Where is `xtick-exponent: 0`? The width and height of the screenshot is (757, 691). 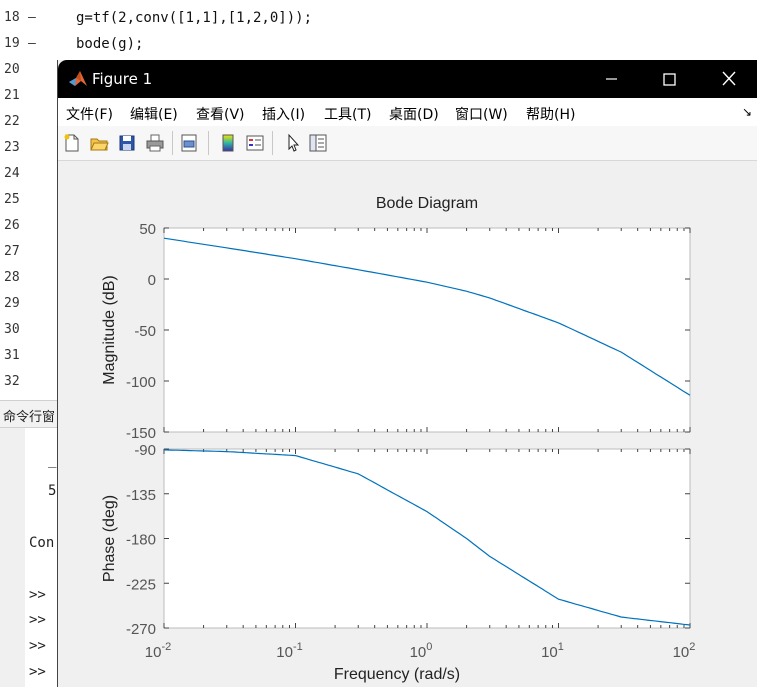
xtick-exponent: 0 is located at coordinates (429, 647).